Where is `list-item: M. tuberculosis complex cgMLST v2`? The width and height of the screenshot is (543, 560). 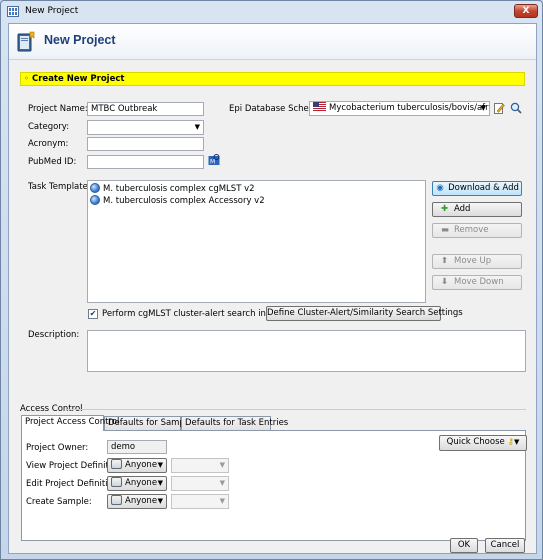 list-item: M. tuberculosis complex cgMLST v2 is located at coordinates (256, 189).